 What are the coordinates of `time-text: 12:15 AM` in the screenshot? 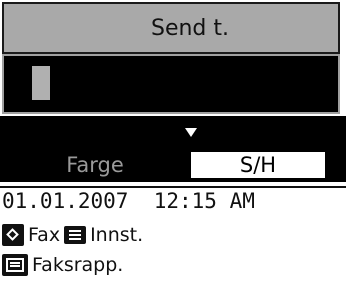 It's located at (204, 201).